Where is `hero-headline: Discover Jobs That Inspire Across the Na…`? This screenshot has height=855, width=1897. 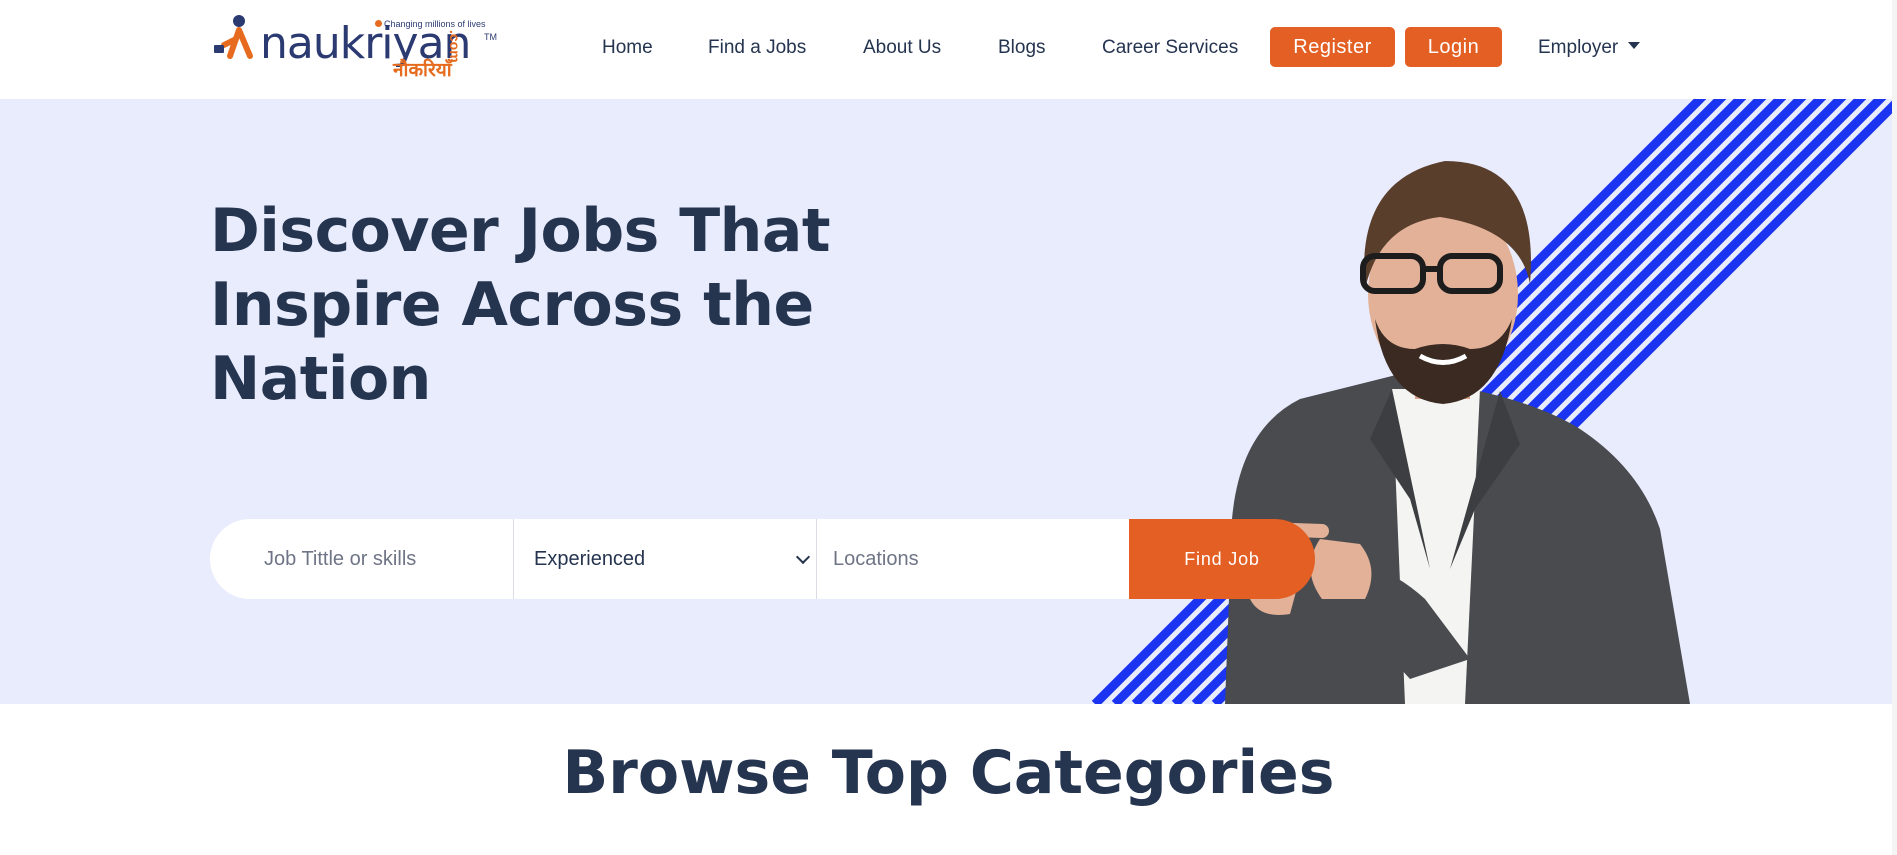
hero-headline: Discover Jobs That Inspire Across the Na… is located at coordinates (520, 305).